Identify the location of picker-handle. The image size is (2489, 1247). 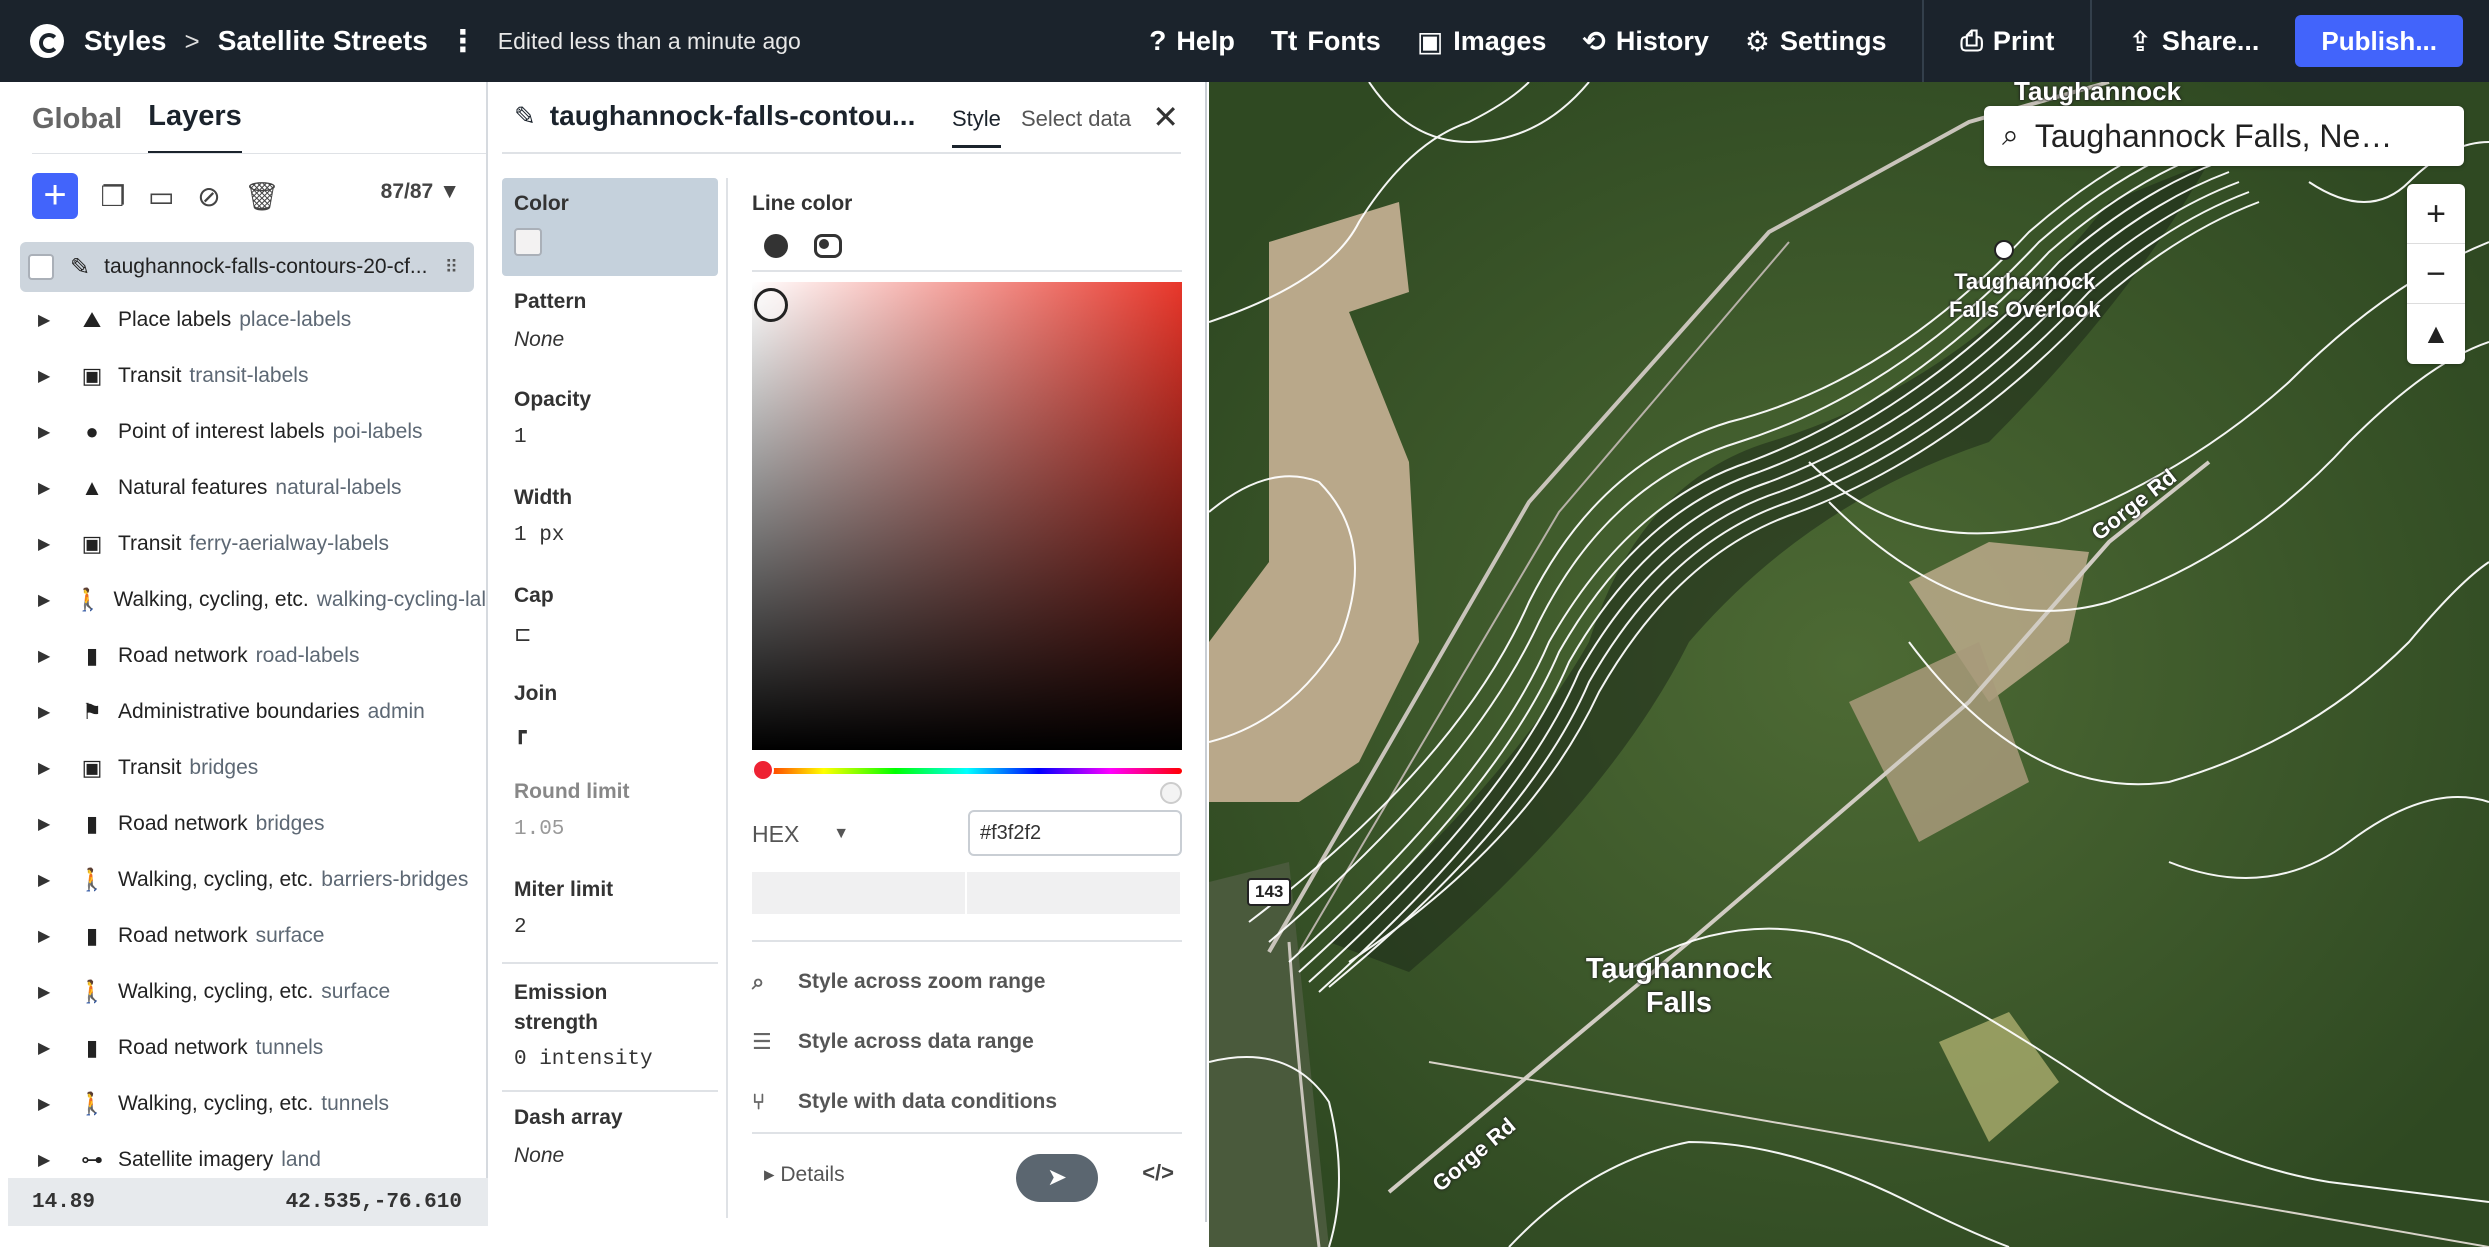
(771, 305).